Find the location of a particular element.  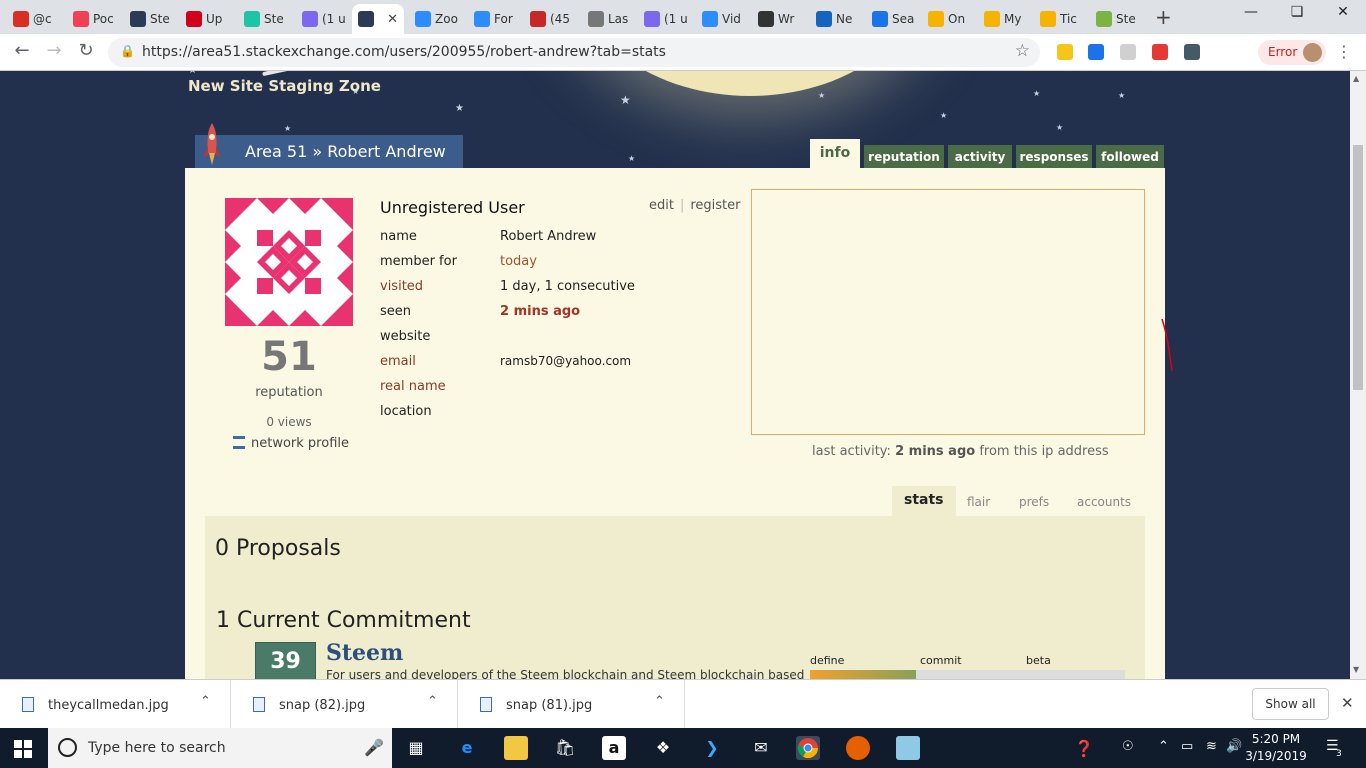

download-item: snap (82).jpg ⌃ is located at coordinates (344, 704).